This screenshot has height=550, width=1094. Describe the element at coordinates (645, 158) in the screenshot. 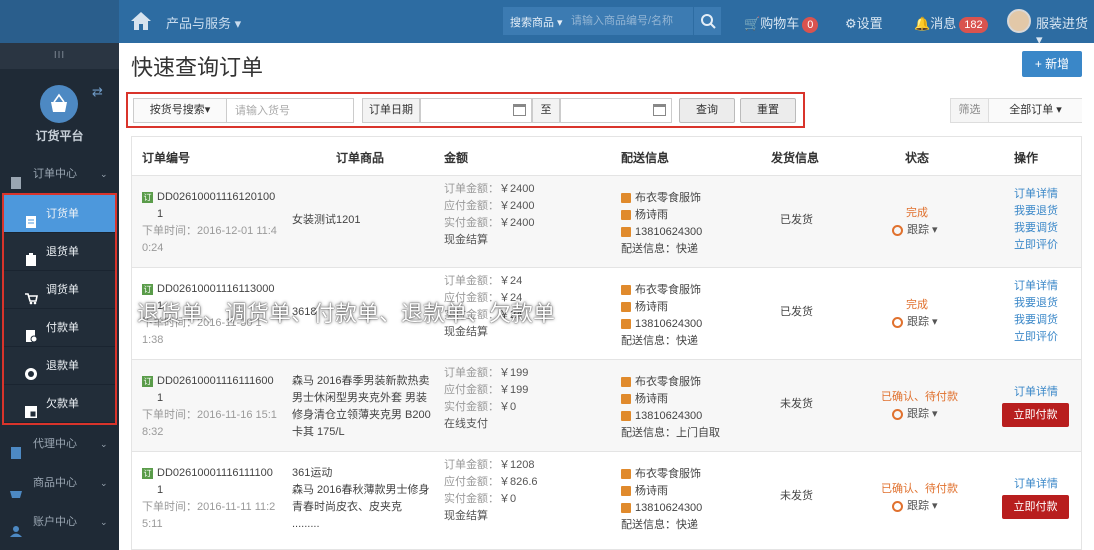

I see `header-delivery: 配送信息` at that location.